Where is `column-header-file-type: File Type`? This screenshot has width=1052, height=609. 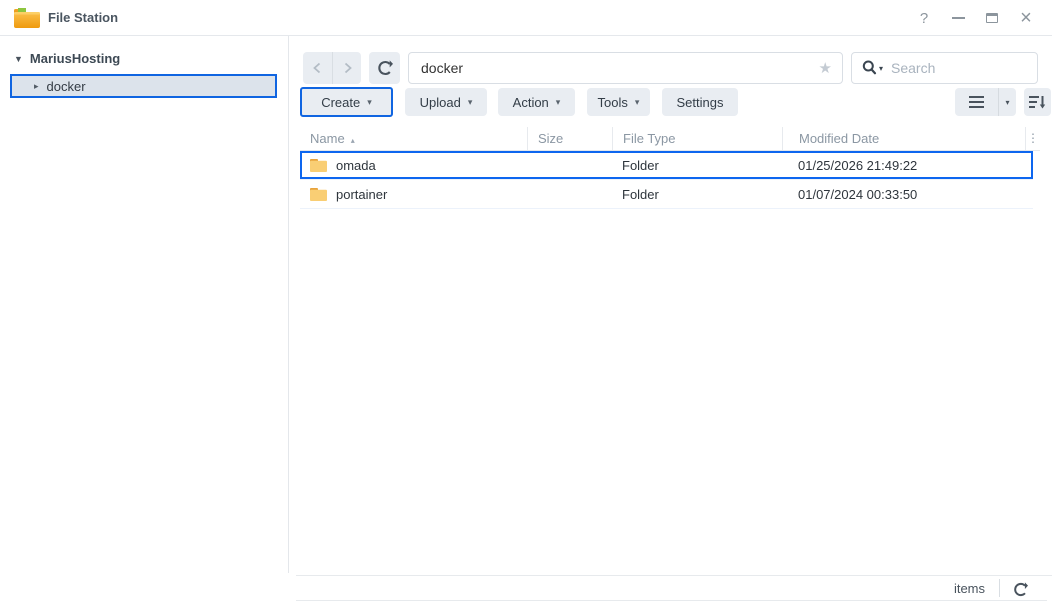
column-header-file-type: File Type is located at coordinates (697, 138).